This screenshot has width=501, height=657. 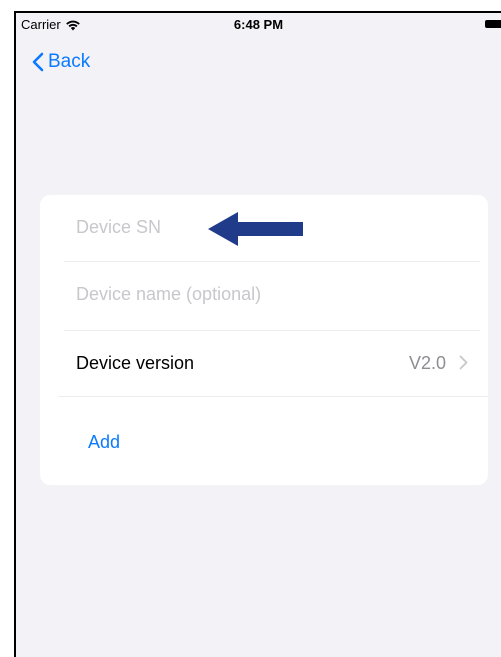 What do you see at coordinates (118, 227) in the screenshot?
I see `device-sn-placeholder: Device SN` at bounding box center [118, 227].